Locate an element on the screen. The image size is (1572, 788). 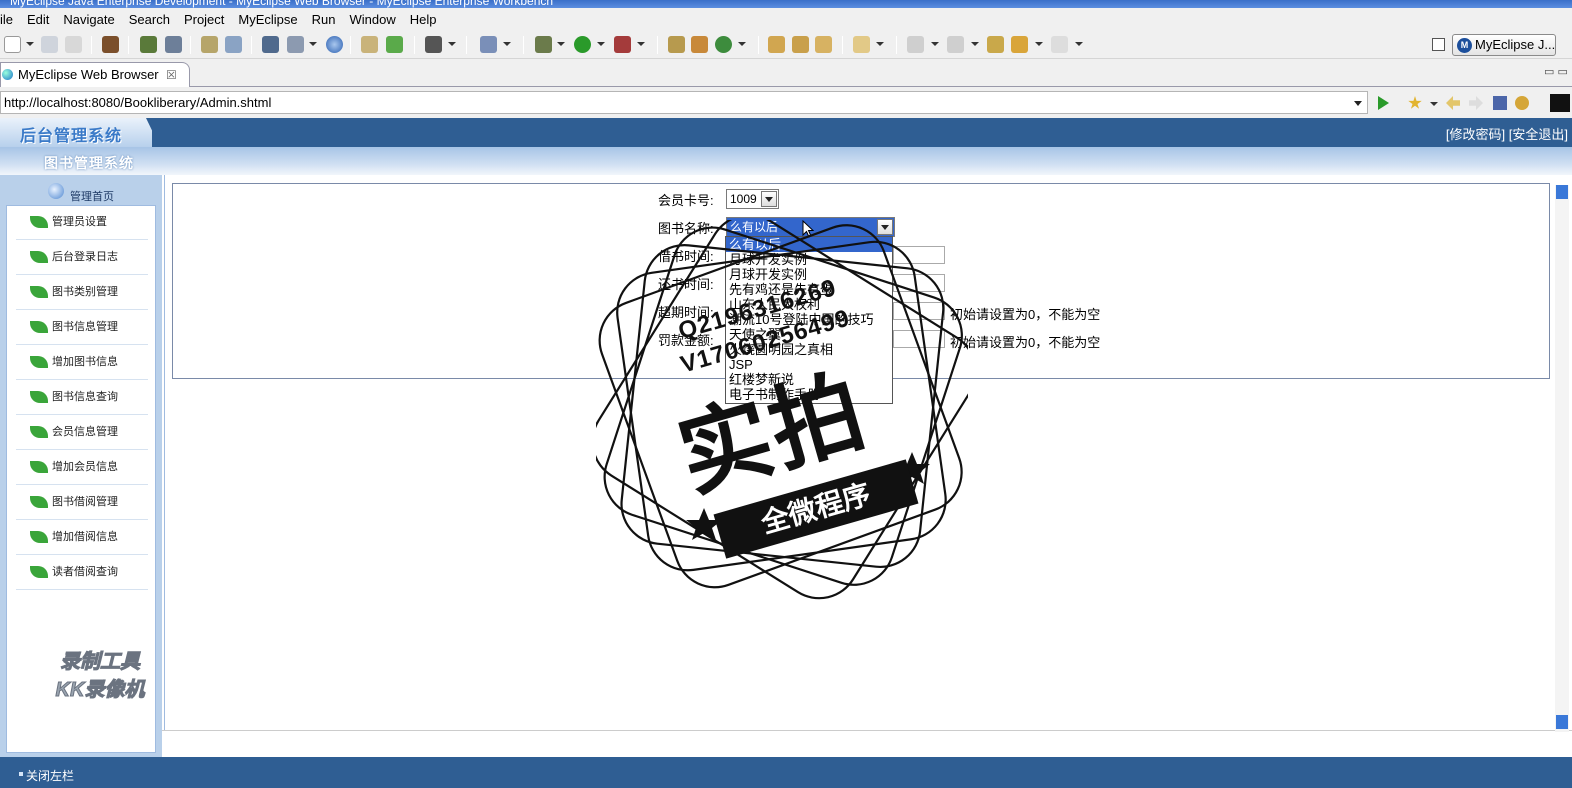
menu-myeclipse: MyEclipse is located at coordinates (267, 19).